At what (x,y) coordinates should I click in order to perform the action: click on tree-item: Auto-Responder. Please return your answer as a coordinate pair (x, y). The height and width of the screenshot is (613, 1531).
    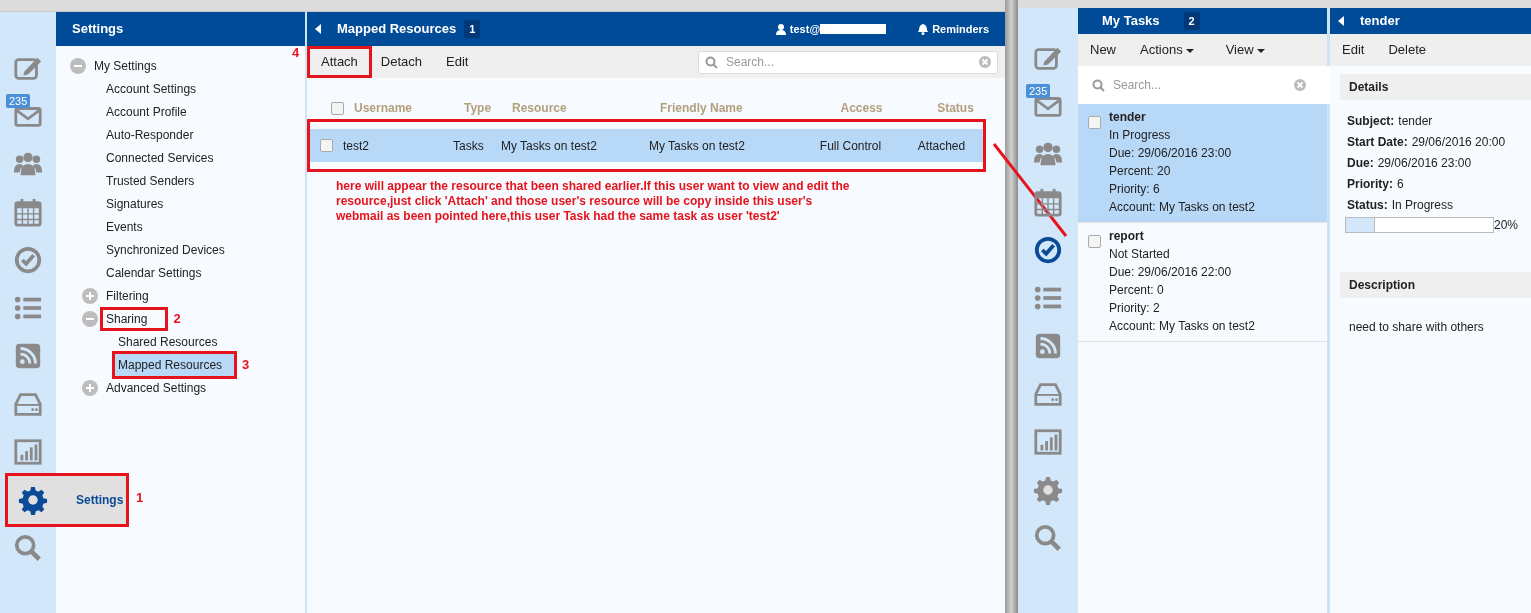
    Looking at the image, I should click on (150, 134).